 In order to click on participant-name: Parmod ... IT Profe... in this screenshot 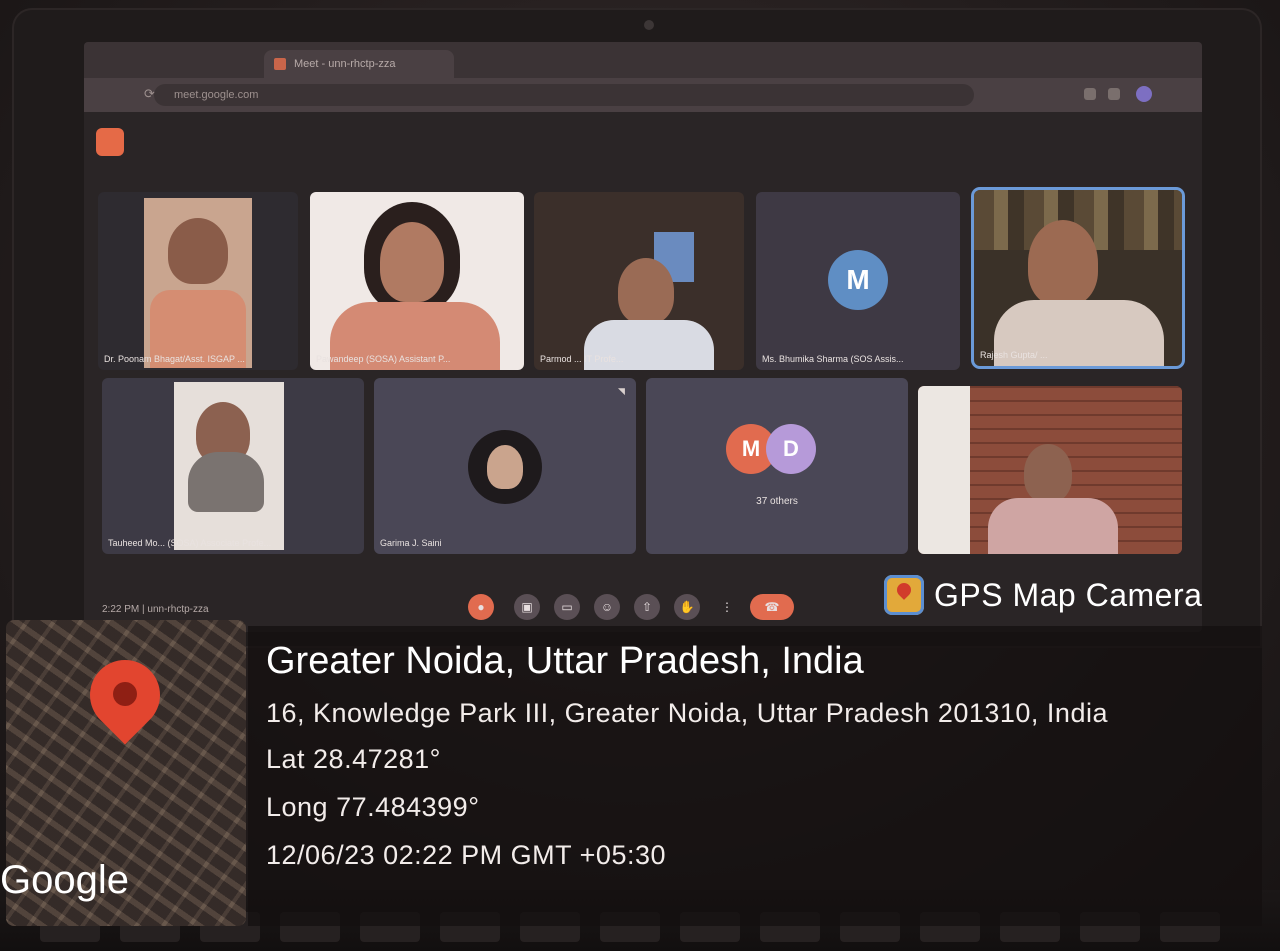, I will do `click(582, 359)`.